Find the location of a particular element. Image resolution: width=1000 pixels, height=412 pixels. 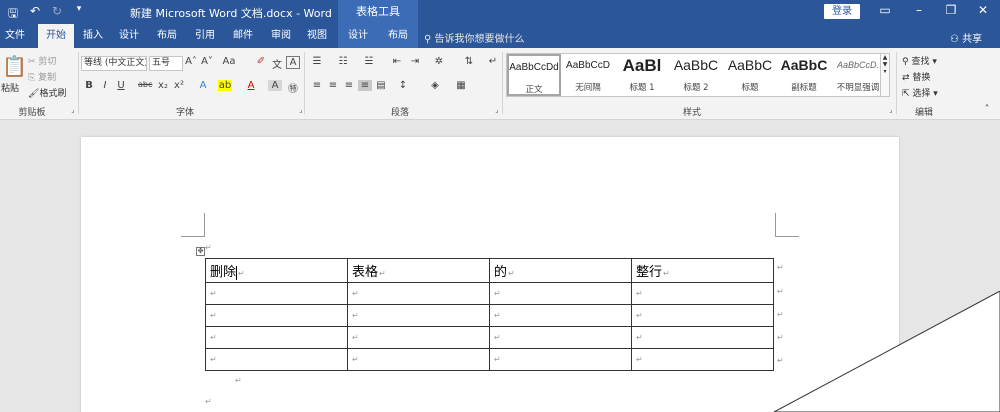

tell-me-box: ⚲ 告诉我你想要做什么 is located at coordinates (474, 37).